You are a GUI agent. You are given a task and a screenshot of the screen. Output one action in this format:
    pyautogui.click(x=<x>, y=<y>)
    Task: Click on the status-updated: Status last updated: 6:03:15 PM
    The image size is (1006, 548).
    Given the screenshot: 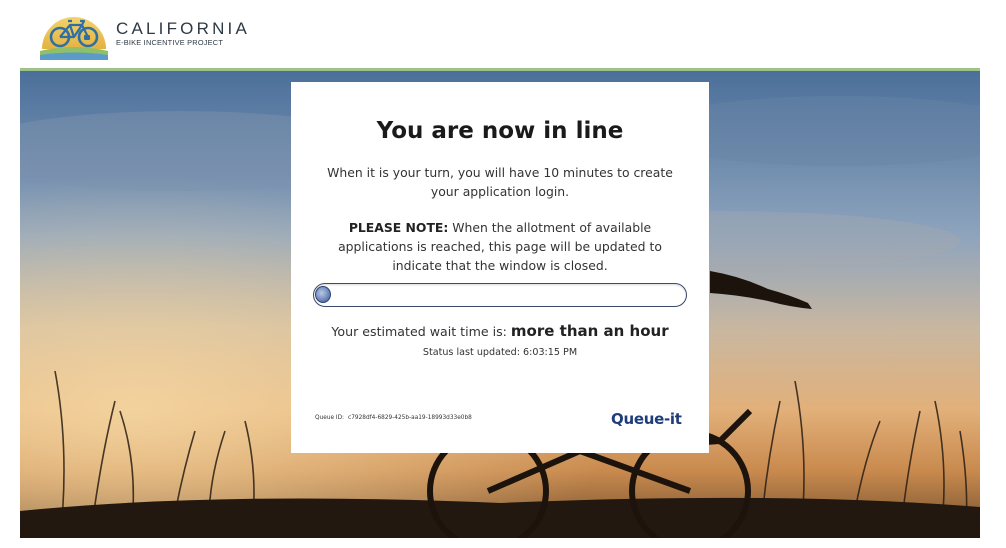 What is the action you would take?
    pyautogui.click(x=500, y=352)
    